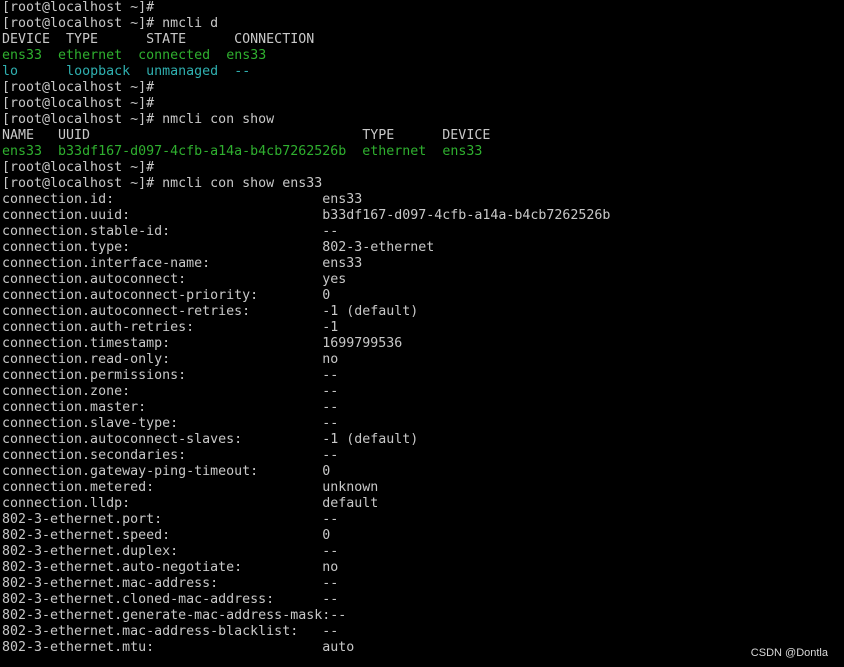 This screenshot has height=667, width=844. I want to click on terminal-text: connection.master: --, so click(170, 407).